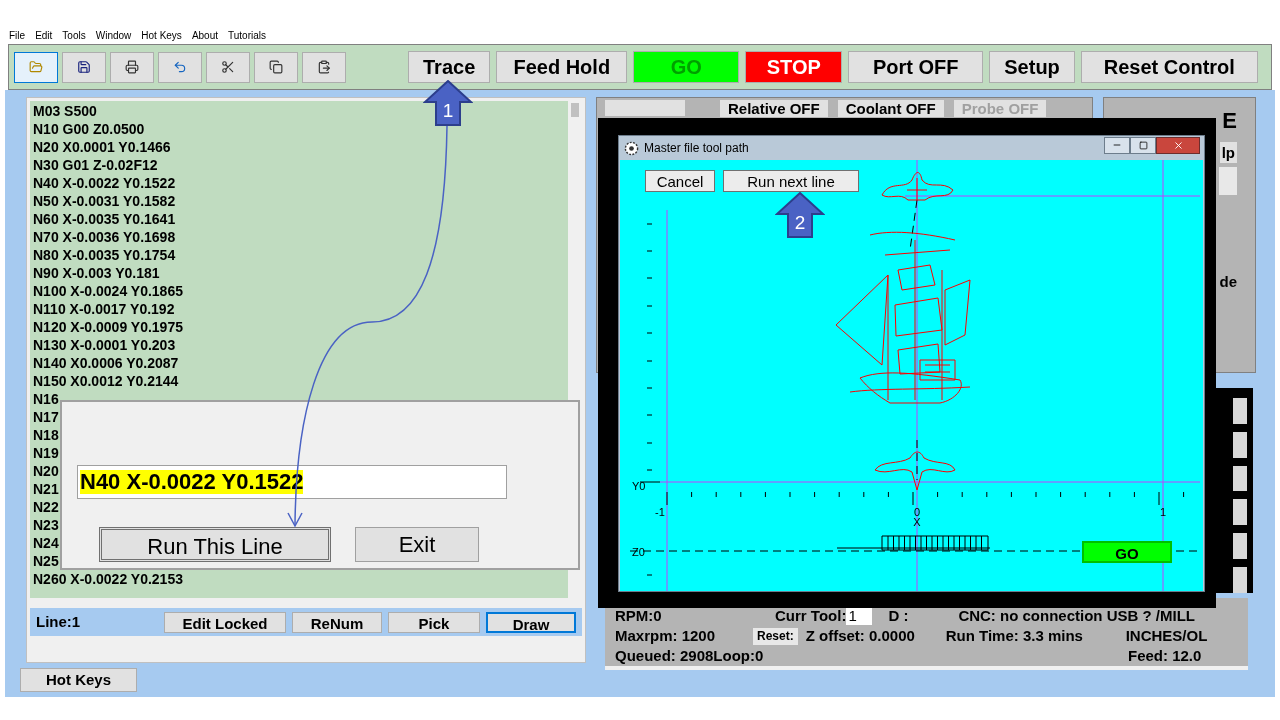 This screenshot has width=1280, height=720. Describe the element at coordinates (106, 363) in the screenshot. I see `code-line: N140 X0.0006 Y0.2087` at that location.